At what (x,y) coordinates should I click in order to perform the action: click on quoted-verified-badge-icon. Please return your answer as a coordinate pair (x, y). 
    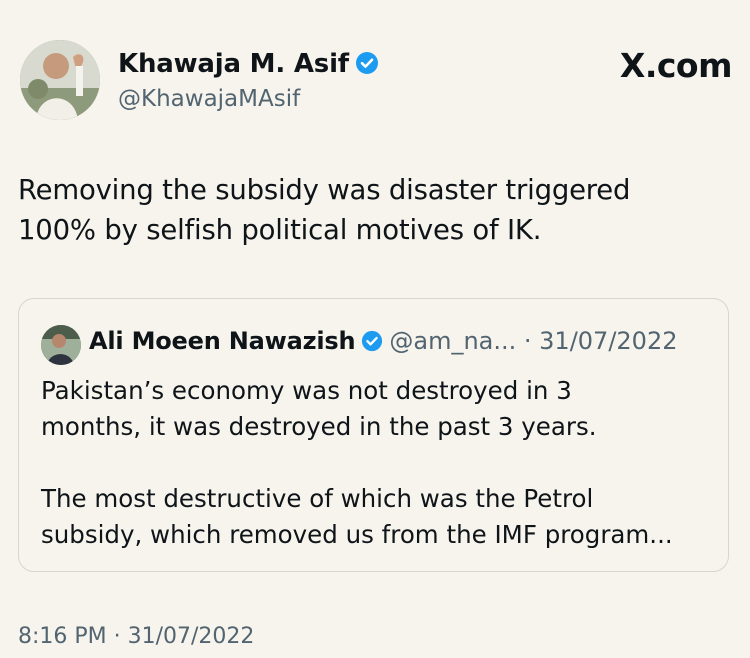
    Looking at the image, I should click on (372, 344).